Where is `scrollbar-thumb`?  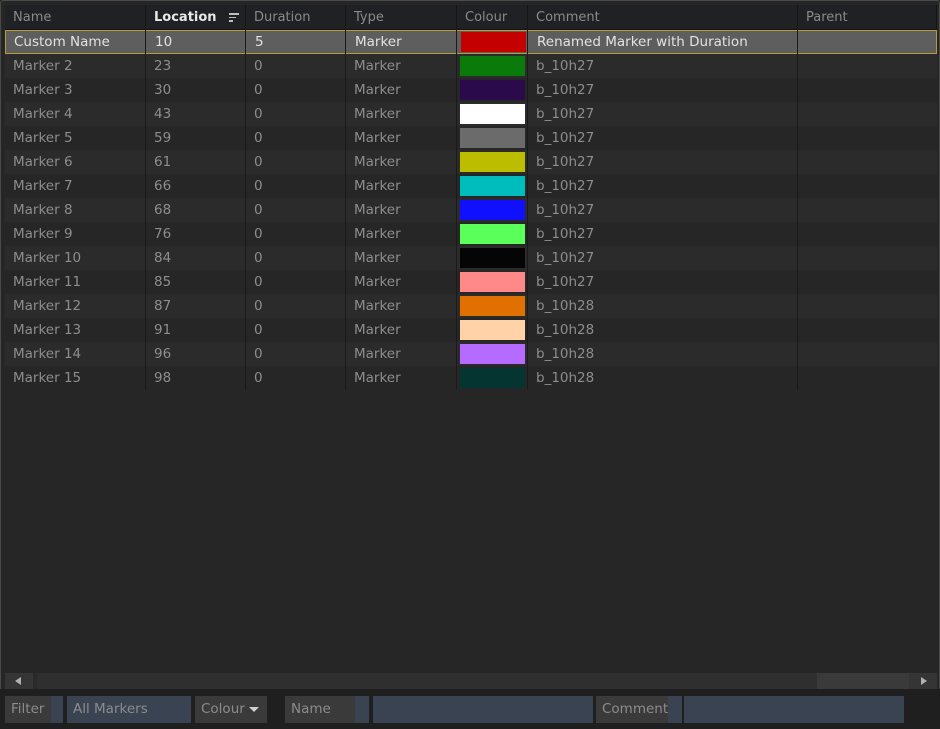
scrollbar-thumb is located at coordinates (863, 681).